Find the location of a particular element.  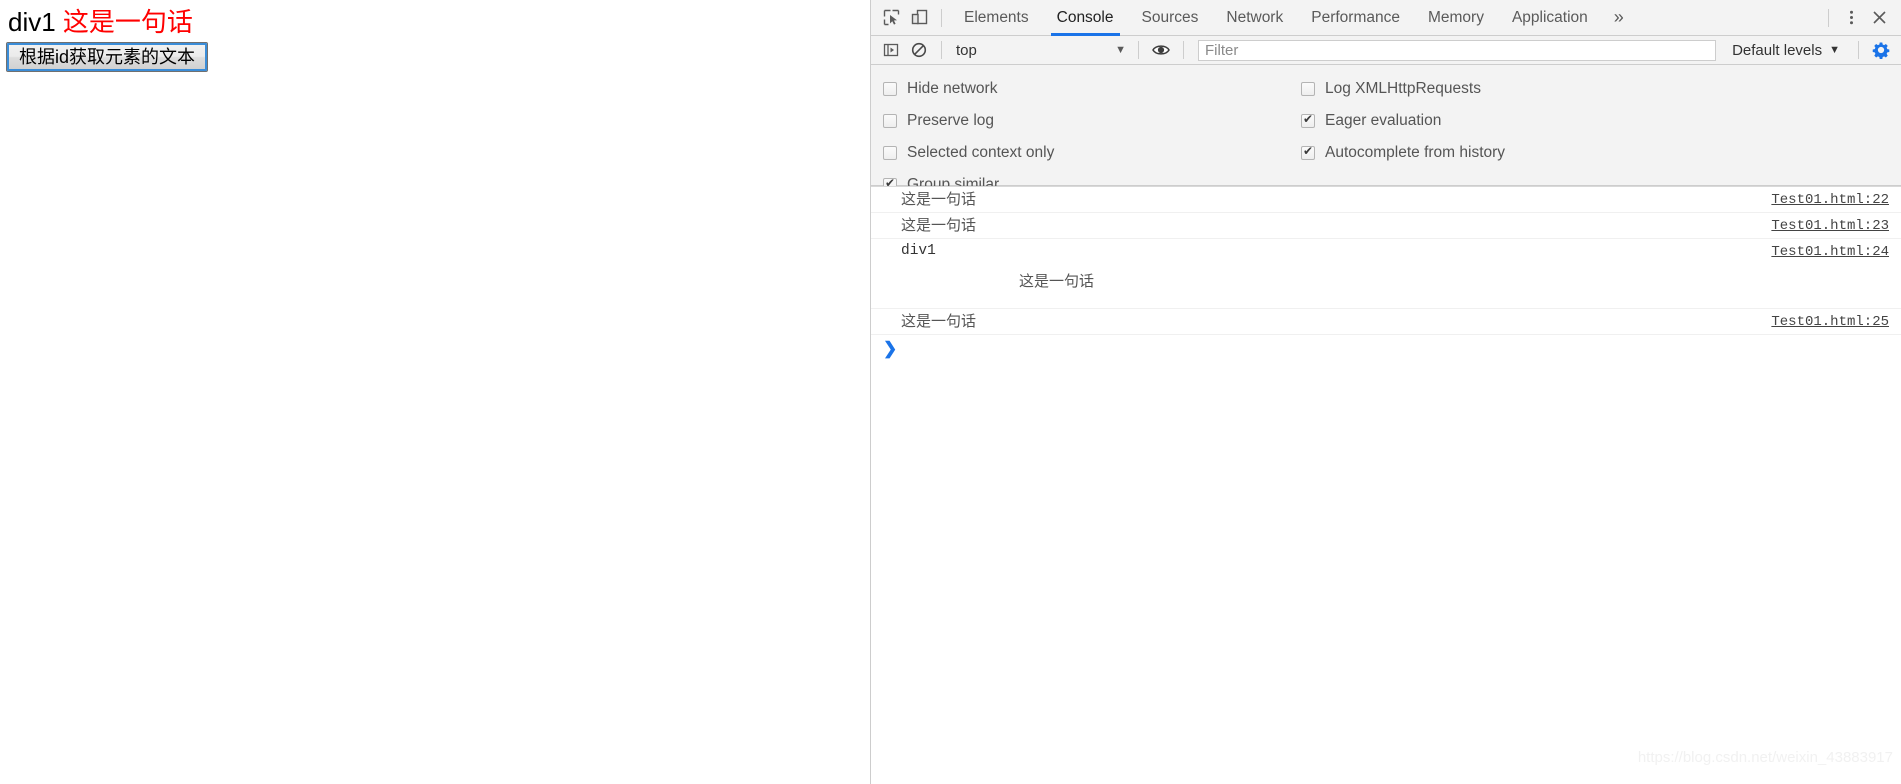

setting-eager-evaluation: Eager evaluation is located at coordinates (1403, 121).